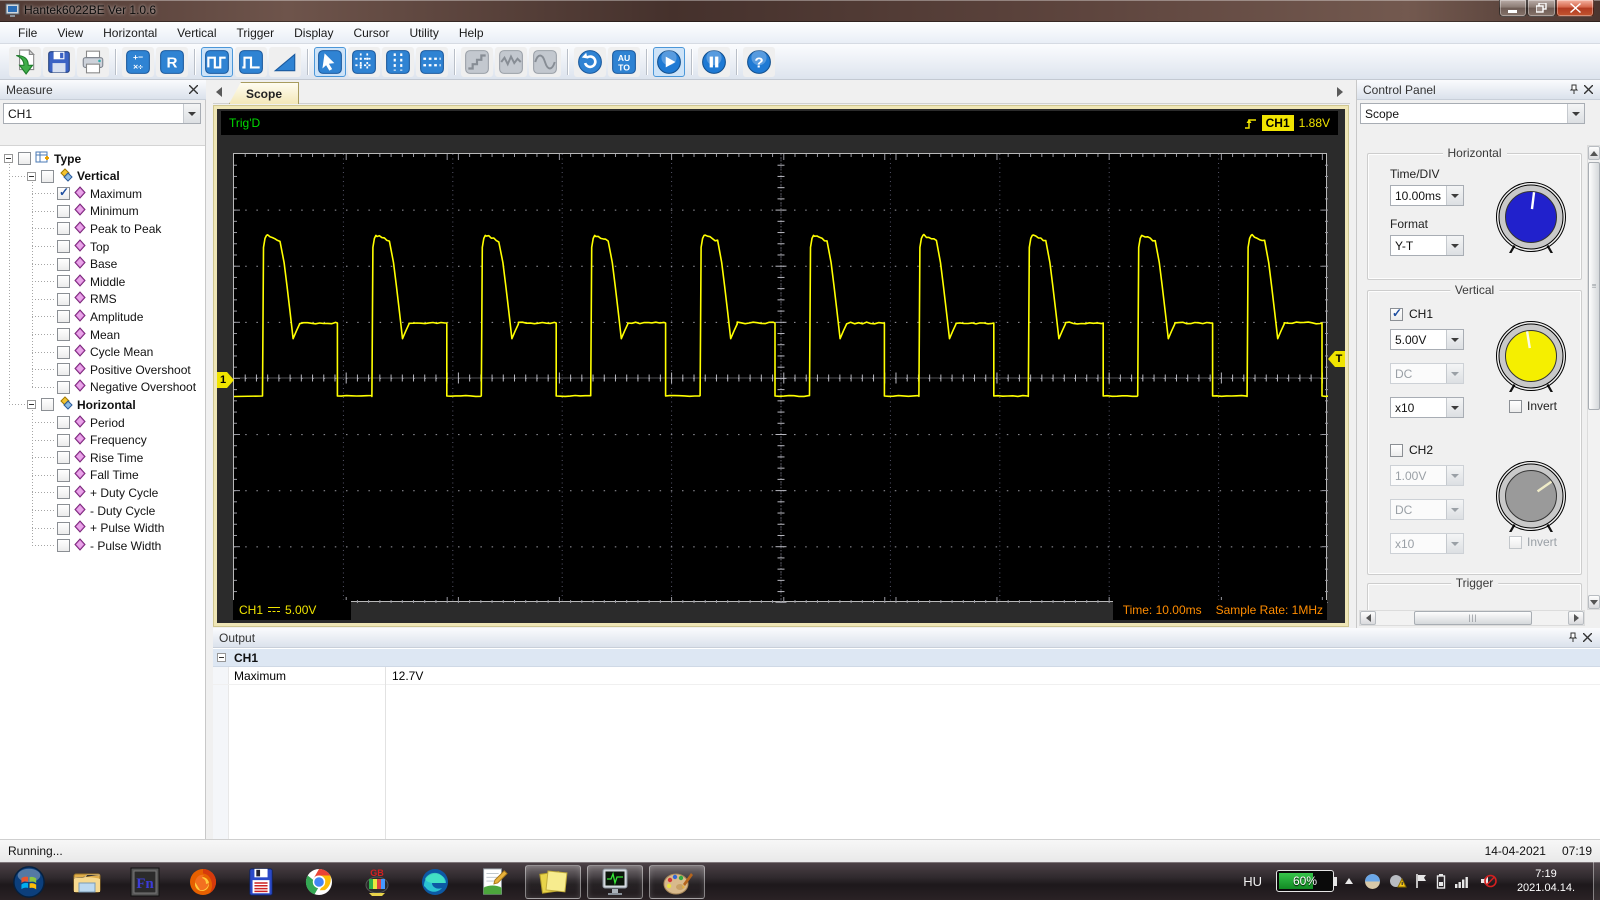 This screenshot has height=900, width=1600. Describe the element at coordinates (1515, 406) in the screenshot. I see `ch1-invert-checkbox` at that location.